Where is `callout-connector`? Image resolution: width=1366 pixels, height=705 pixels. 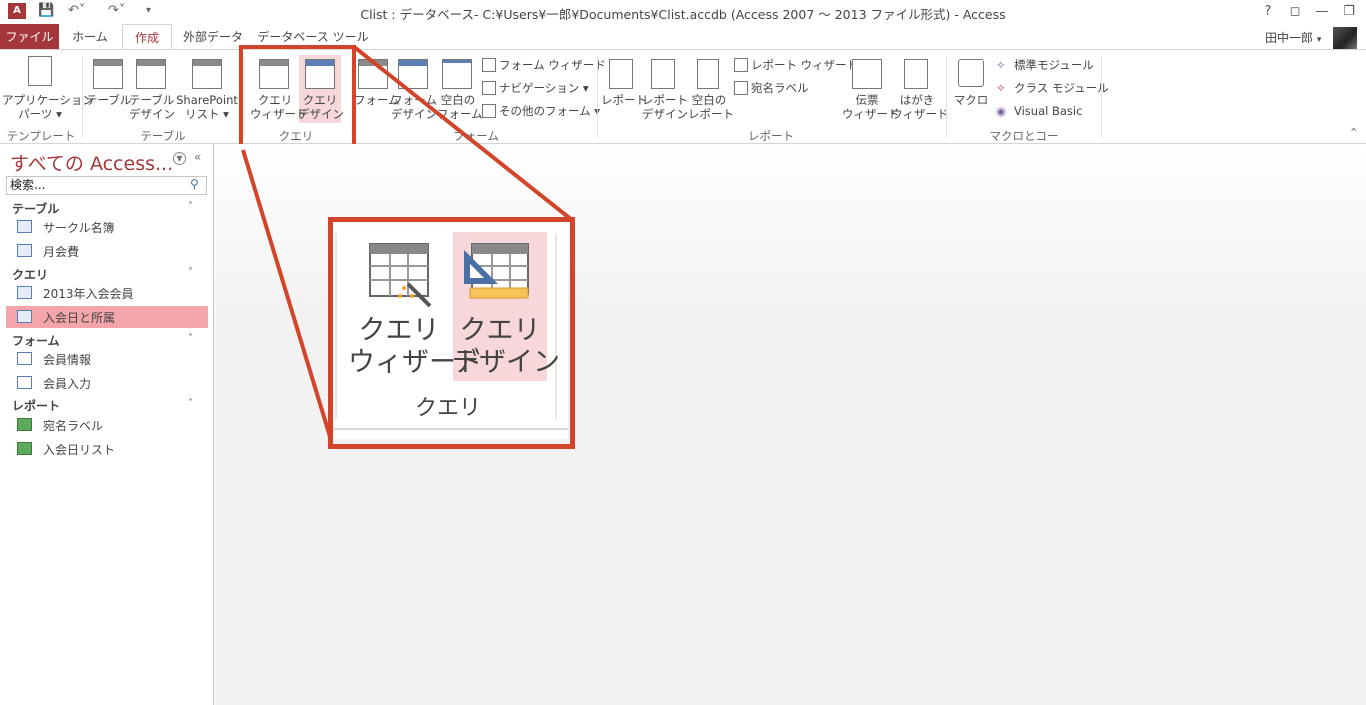 callout-connector is located at coordinates (407, 242).